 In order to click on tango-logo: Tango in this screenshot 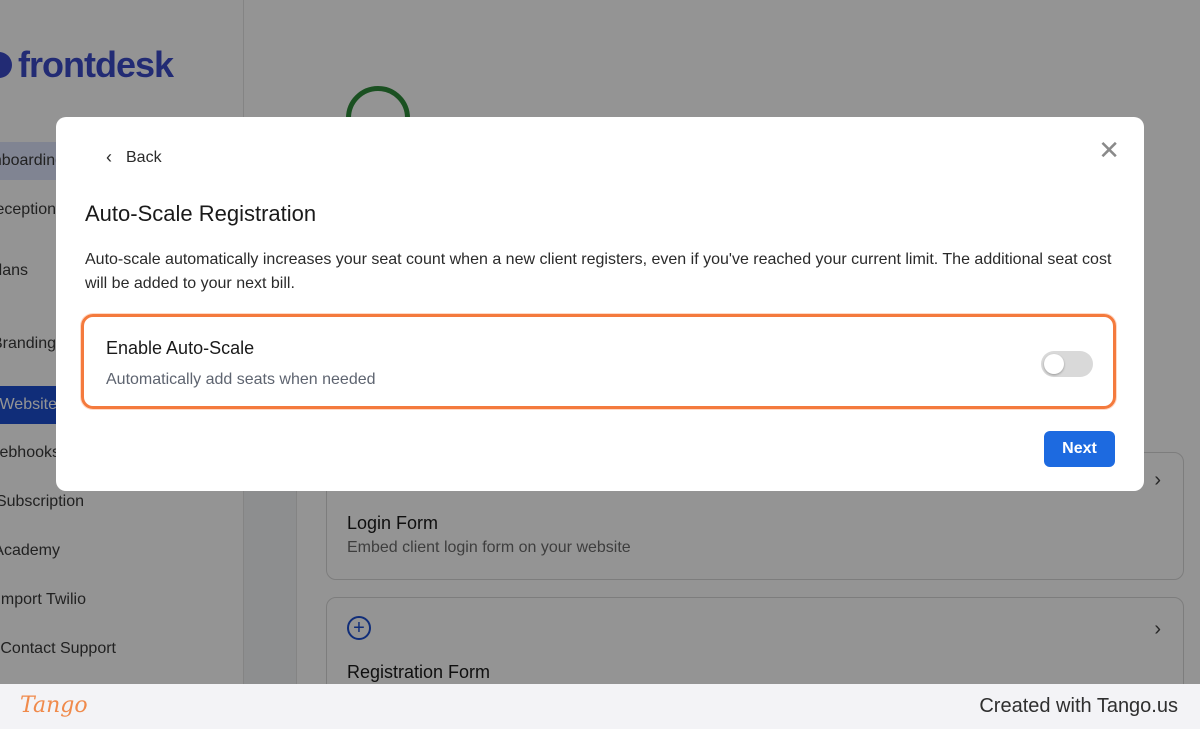, I will do `click(54, 705)`.